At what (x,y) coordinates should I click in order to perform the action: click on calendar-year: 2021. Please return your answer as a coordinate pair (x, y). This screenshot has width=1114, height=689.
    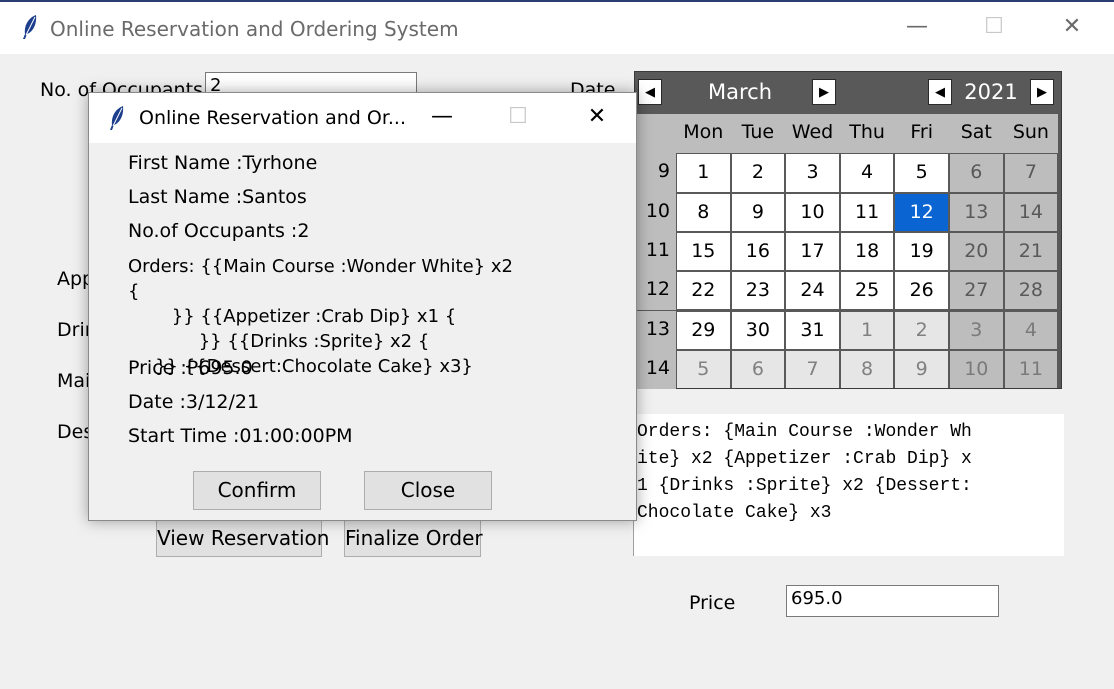
    Looking at the image, I should click on (991, 92).